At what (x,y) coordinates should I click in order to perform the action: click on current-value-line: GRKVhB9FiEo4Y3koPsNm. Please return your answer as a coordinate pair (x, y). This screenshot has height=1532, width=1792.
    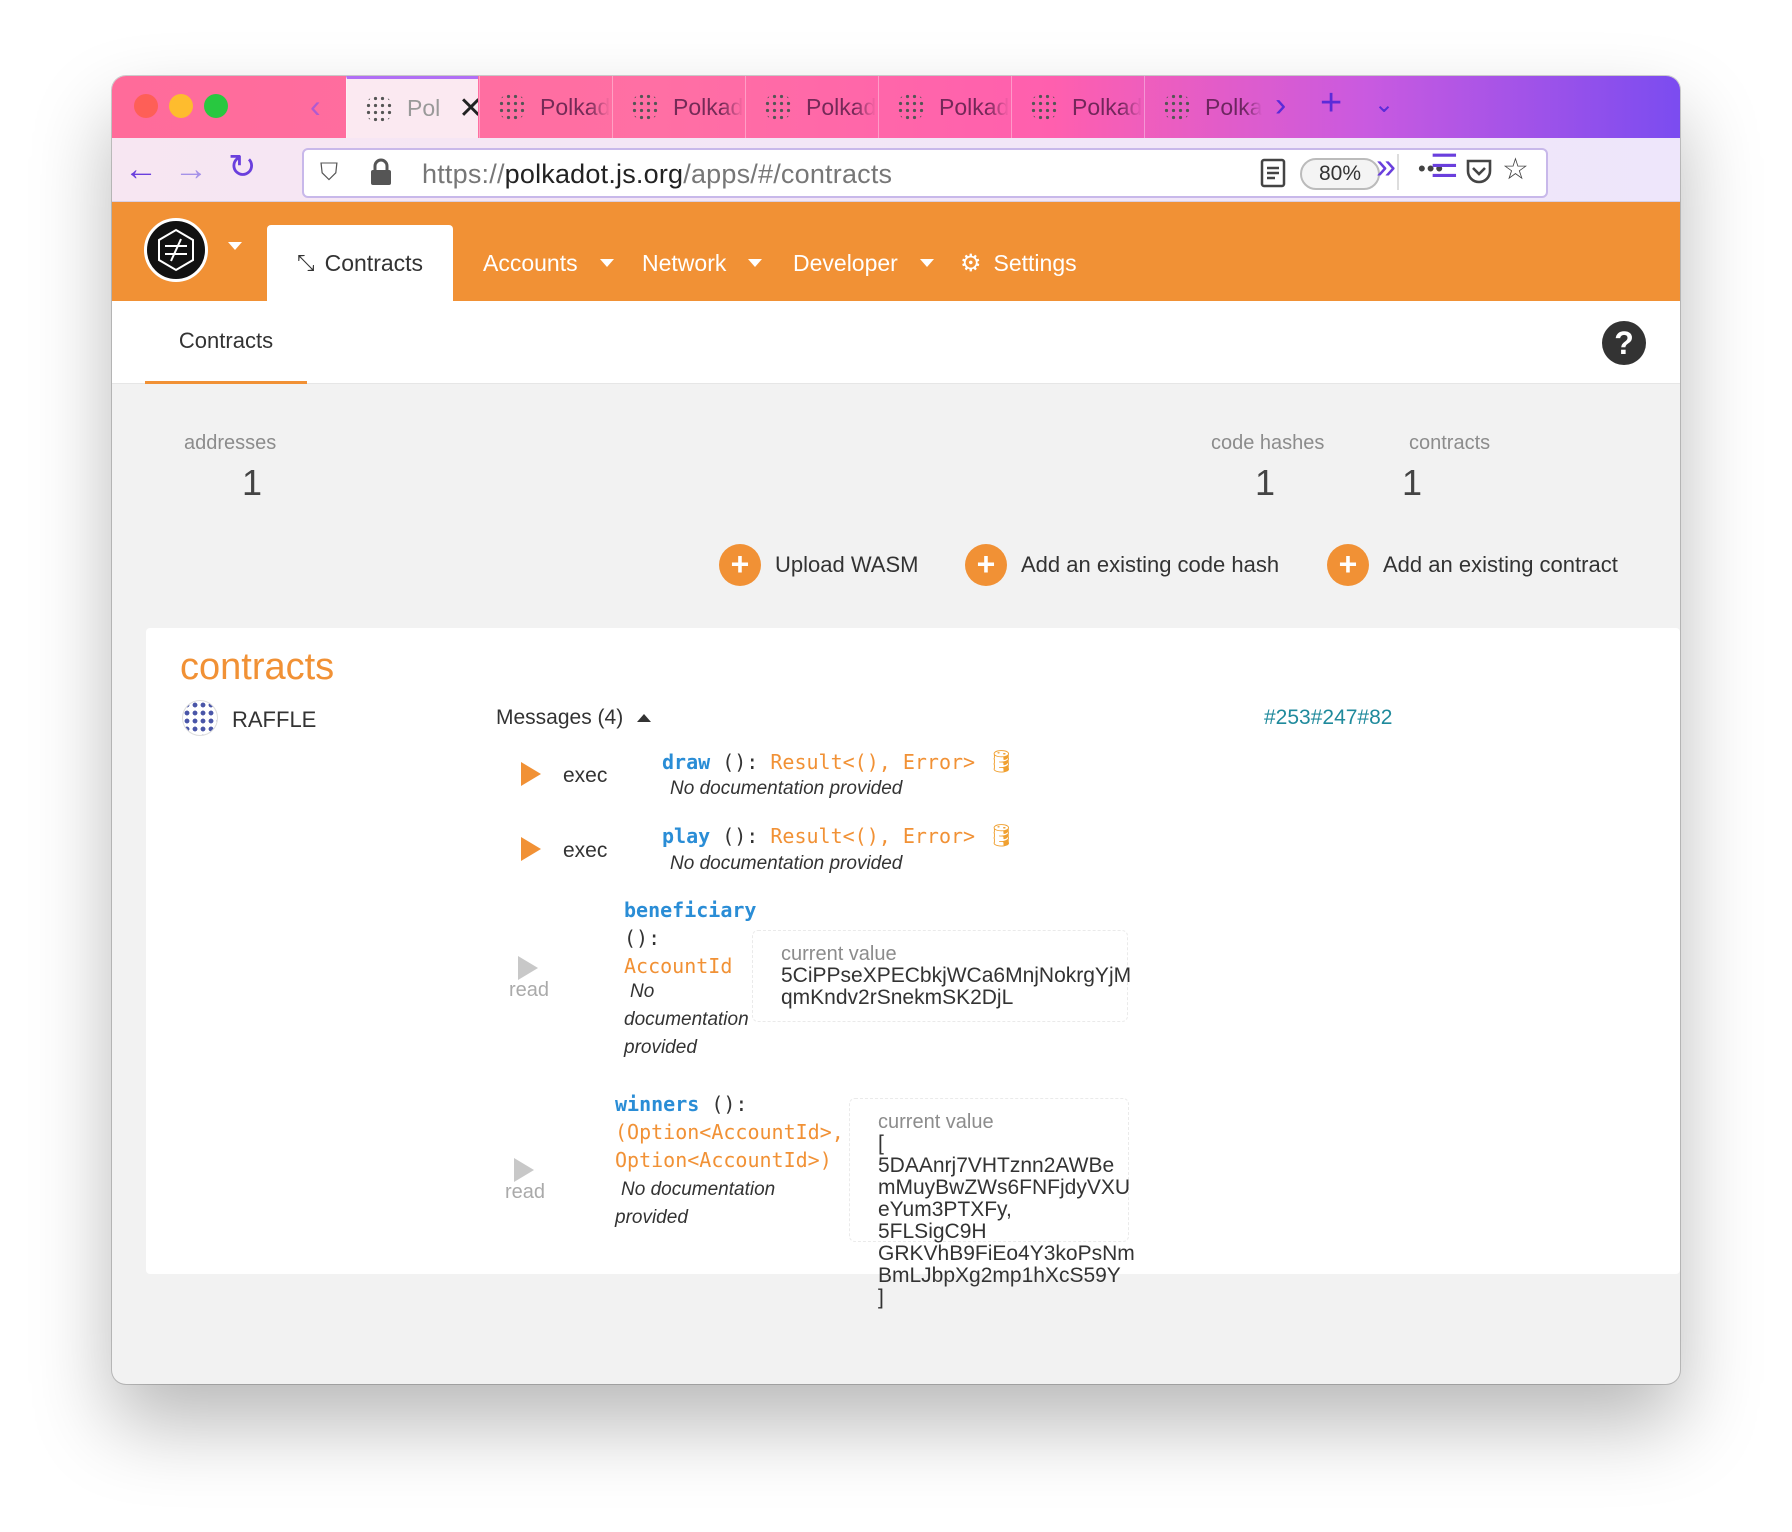
    Looking at the image, I should click on (1006, 1253).